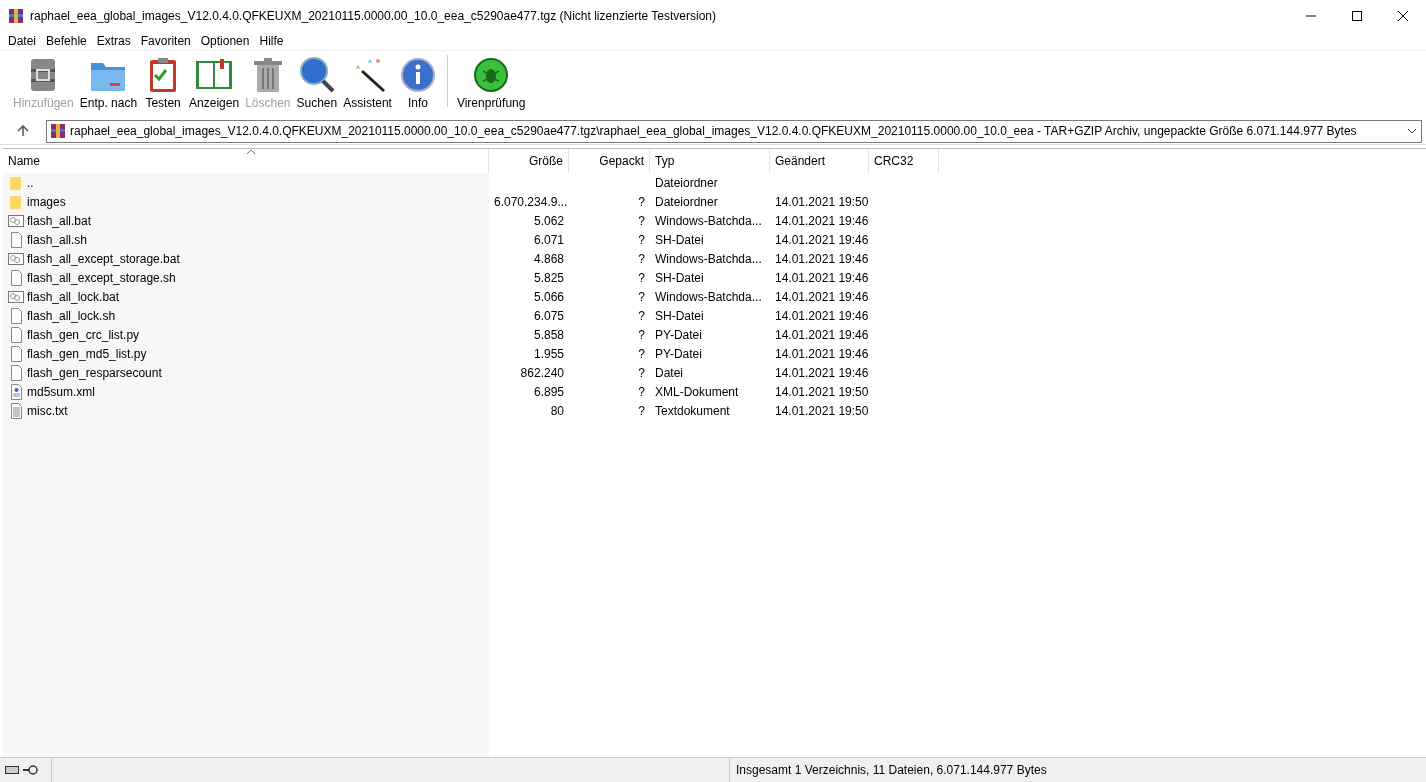 This screenshot has width=1426, height=782. What do you see at coordinates (317, 82) in the screenshot?
I see `toolbar-button: Suchen` at bounding box center [317, 82].